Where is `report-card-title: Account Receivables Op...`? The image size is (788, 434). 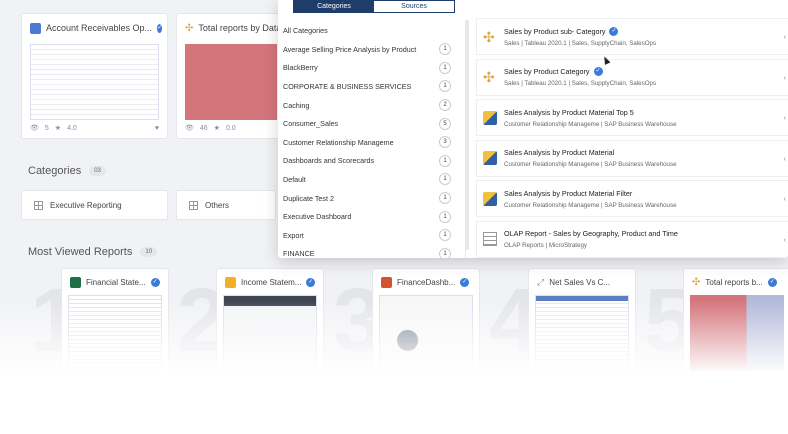 report-card-title: Account Receivables Op... is located at coordinates (99, 28).